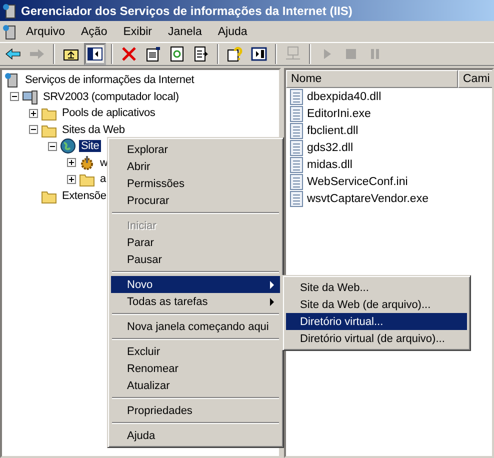  What do you see at coordinates (475, 79) in the screenshot?
I see `column-header: Cami` at bounding box center [475, 79].